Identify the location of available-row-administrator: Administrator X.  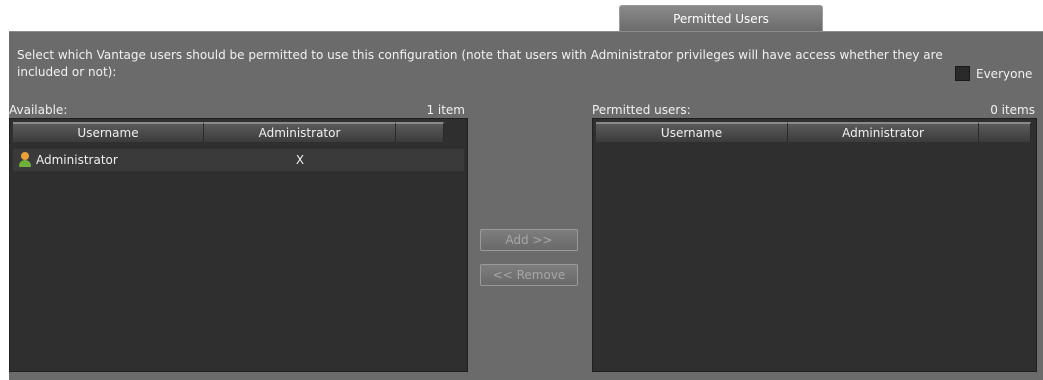
(238, 160).